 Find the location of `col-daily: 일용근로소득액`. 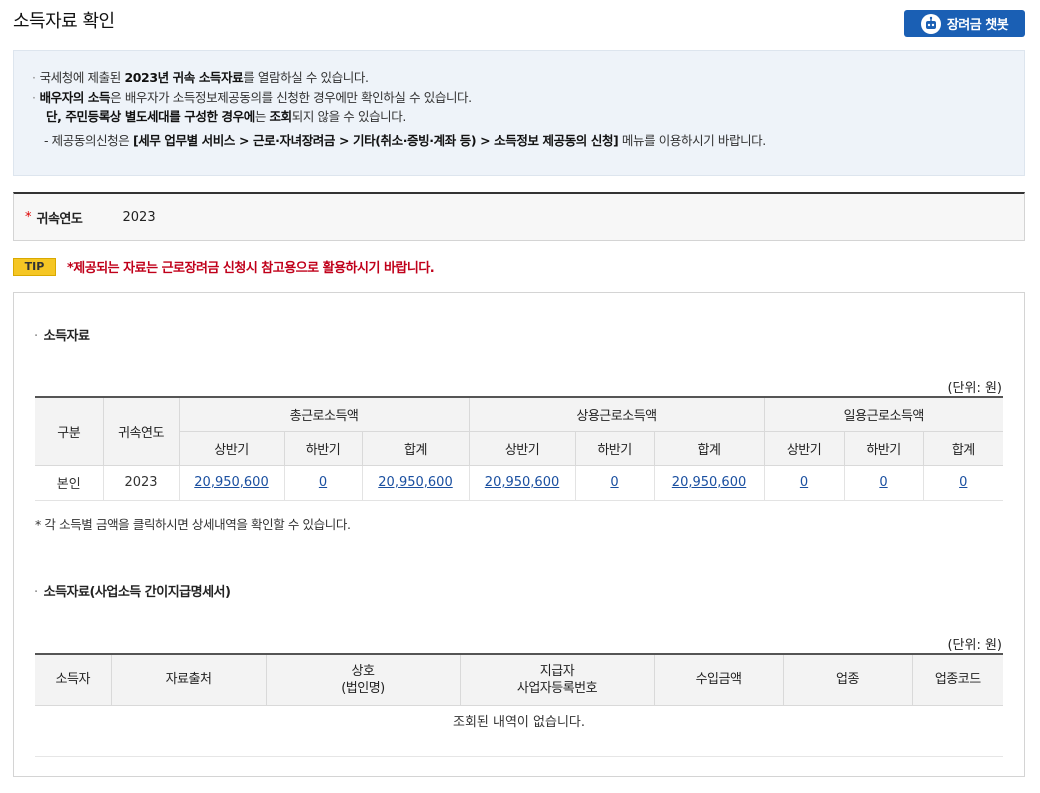

col-daily: 일용근로소득액 is located at coordinates (883, 414).